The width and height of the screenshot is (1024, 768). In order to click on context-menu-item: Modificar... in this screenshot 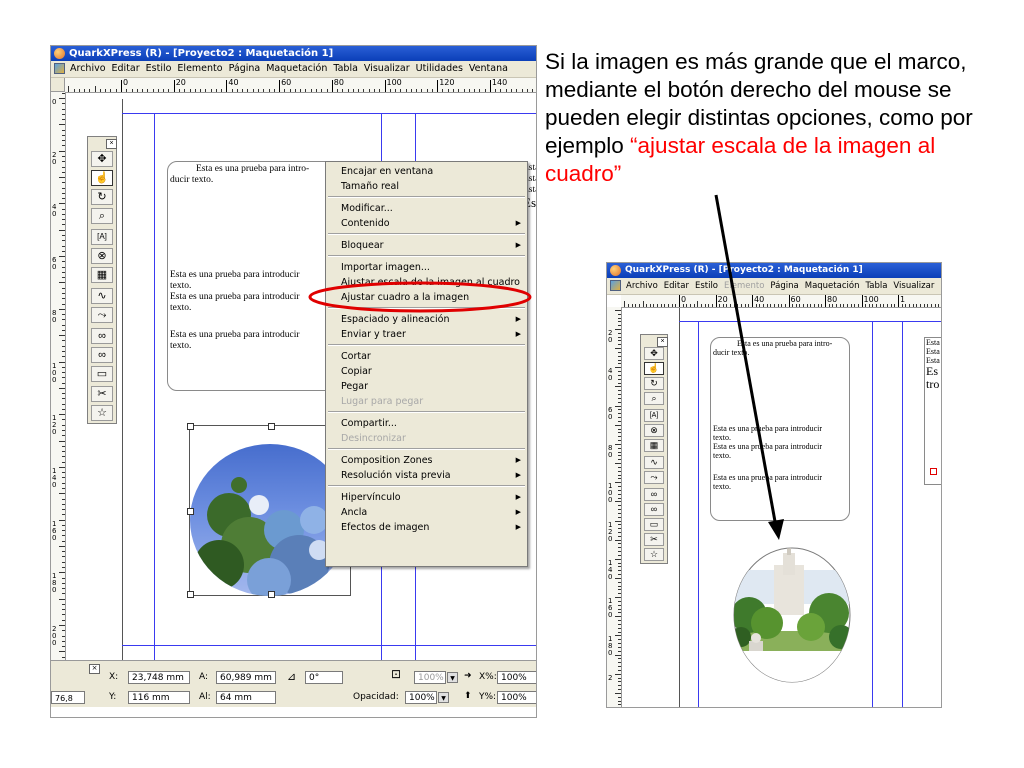, I will do `click(426, 208)`.